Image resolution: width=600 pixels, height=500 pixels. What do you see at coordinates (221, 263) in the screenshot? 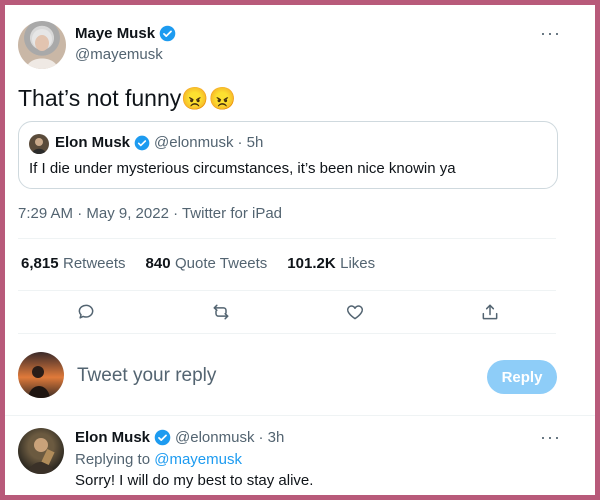
I see `quotes-label: Quote Tweets` at bounding box center [221, 263].